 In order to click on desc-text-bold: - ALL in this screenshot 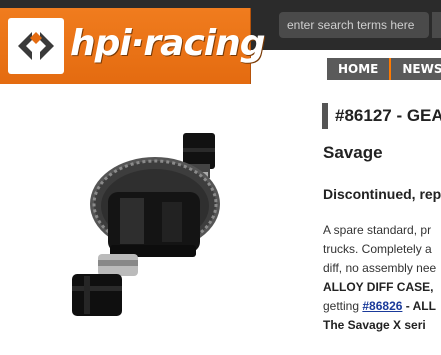, I will do `click(419, 306)`.